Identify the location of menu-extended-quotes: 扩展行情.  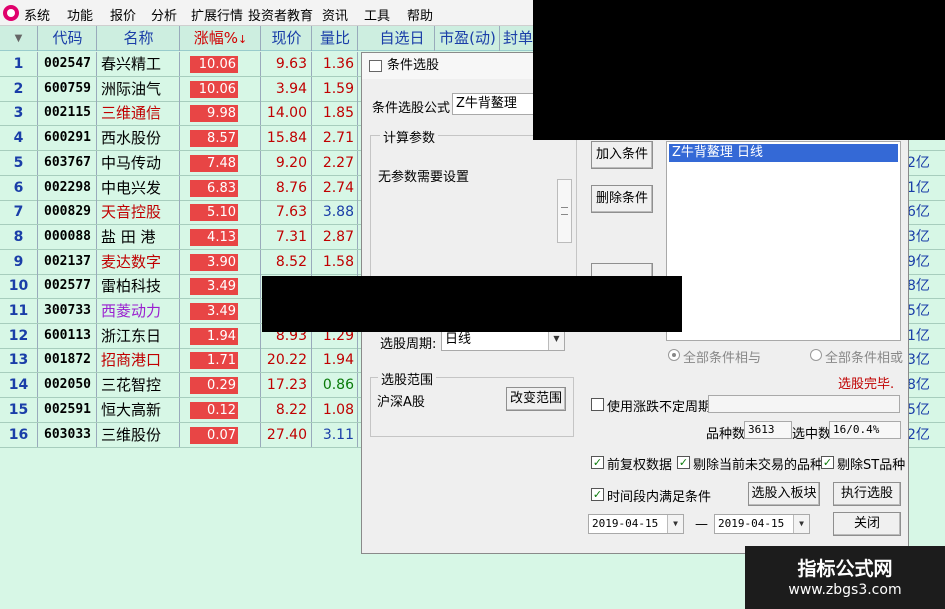
(217, 14).